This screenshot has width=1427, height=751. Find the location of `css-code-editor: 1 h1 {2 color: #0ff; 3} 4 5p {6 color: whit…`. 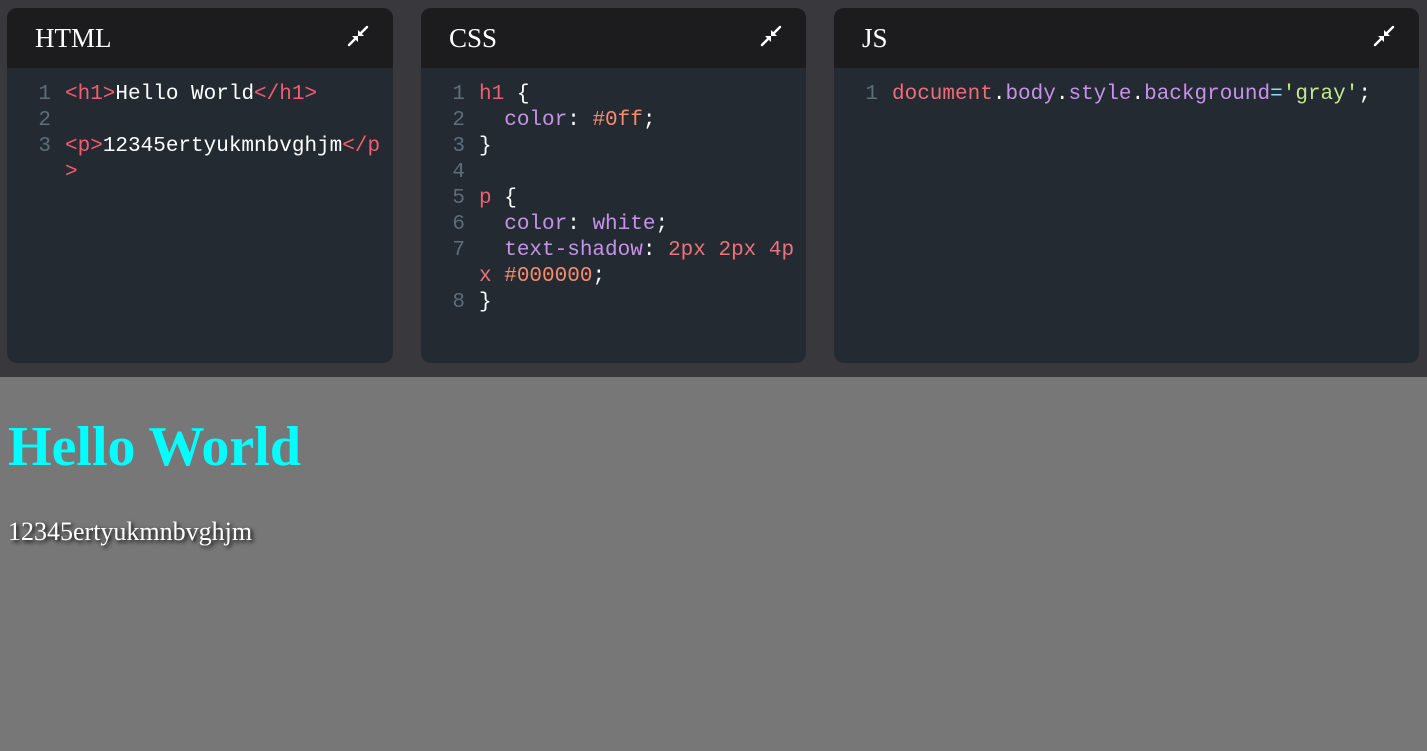

css-code-editor: 1 h1 {2 color: #0ff; 3} 4 5p {6 color: whit… is located at coordinates (613, 192).